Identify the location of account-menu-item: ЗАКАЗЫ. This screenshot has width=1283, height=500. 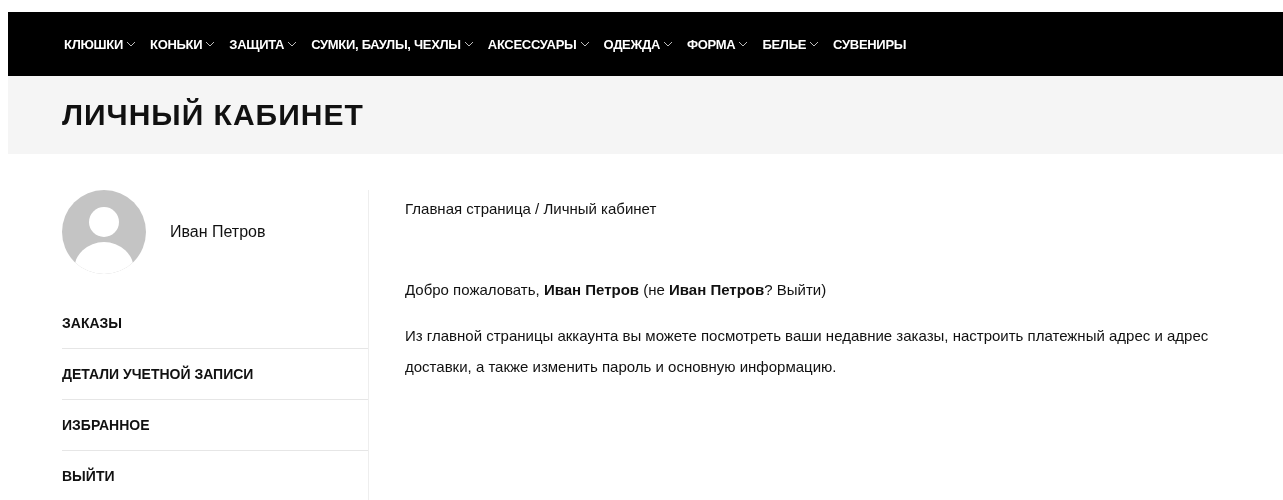
(92, 323).